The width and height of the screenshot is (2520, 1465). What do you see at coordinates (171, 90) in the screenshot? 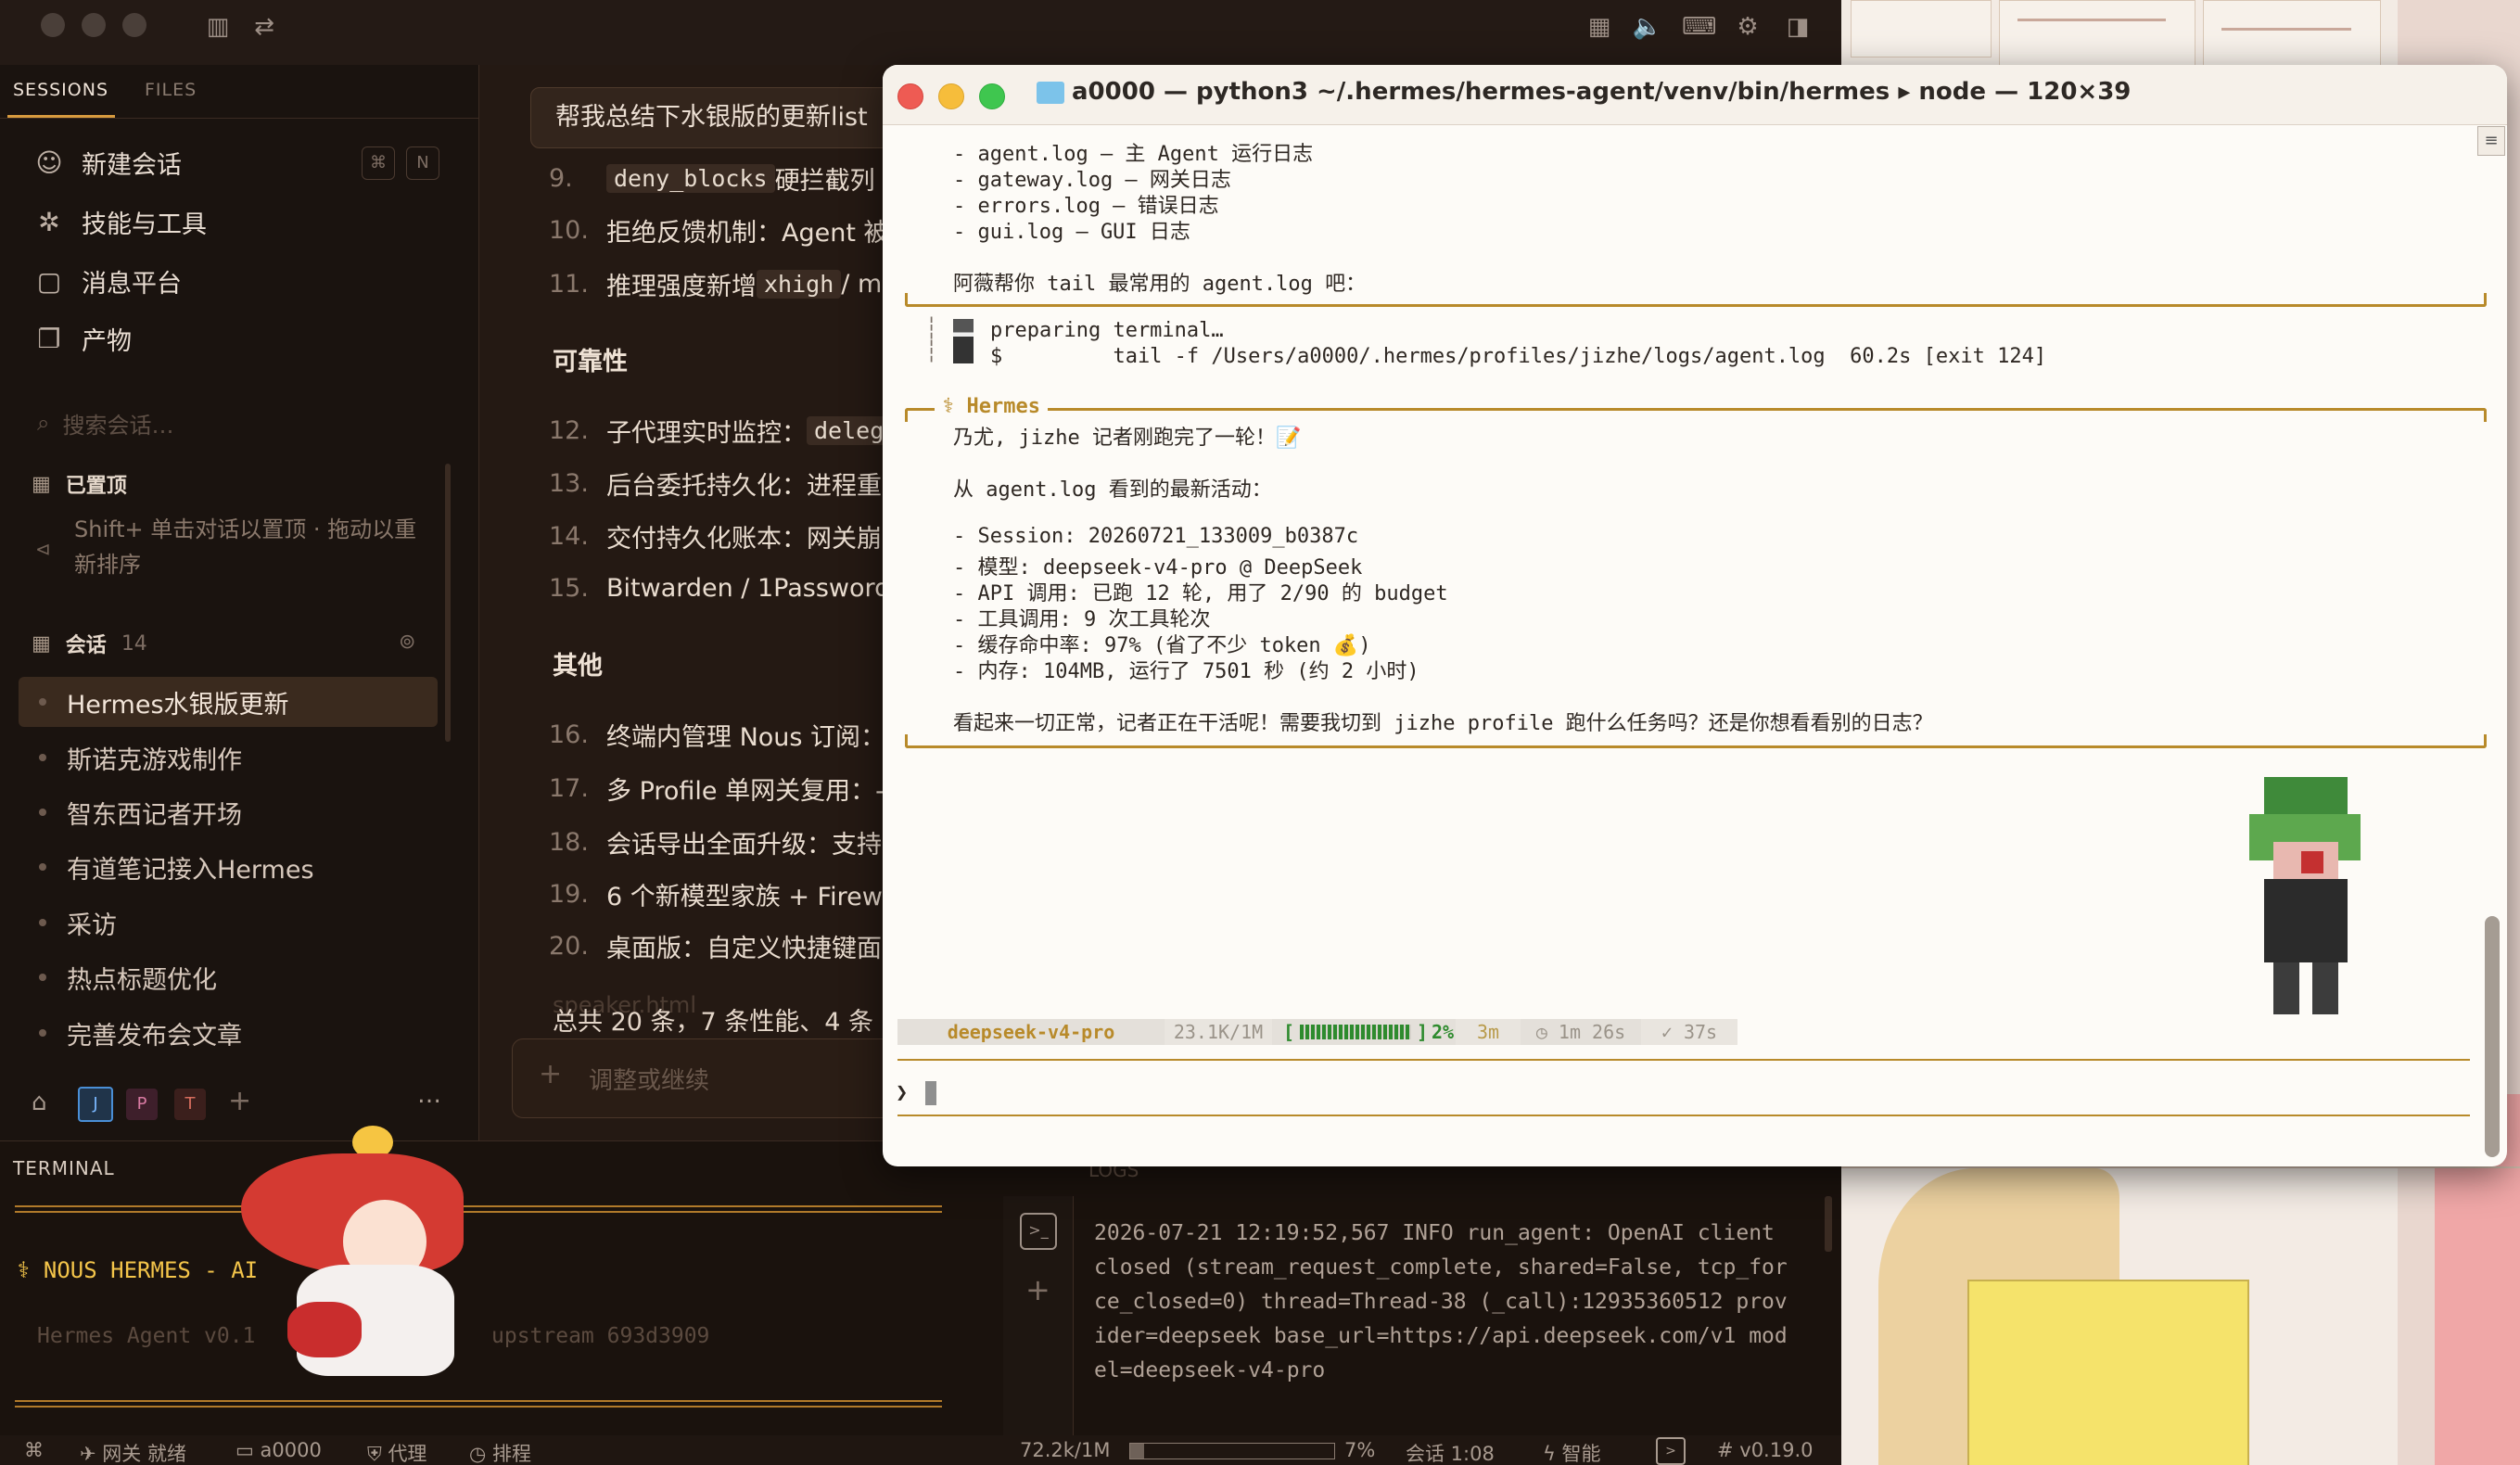
I see `tab-files: FILES` at bounding box center [171, 90].